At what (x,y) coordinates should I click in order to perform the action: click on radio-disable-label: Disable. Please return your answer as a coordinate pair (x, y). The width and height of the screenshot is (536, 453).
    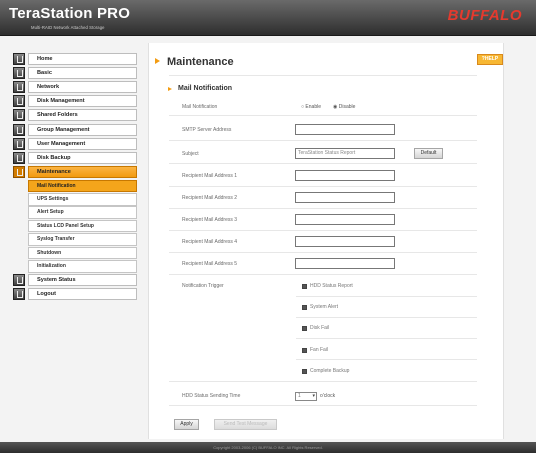
    Looking at the image, I should click on (347, 107).